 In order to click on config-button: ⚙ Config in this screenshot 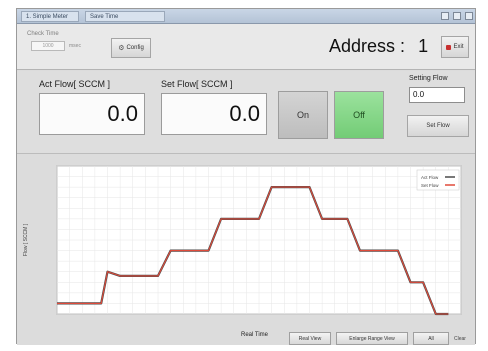, I will do `click(131, 48)`.